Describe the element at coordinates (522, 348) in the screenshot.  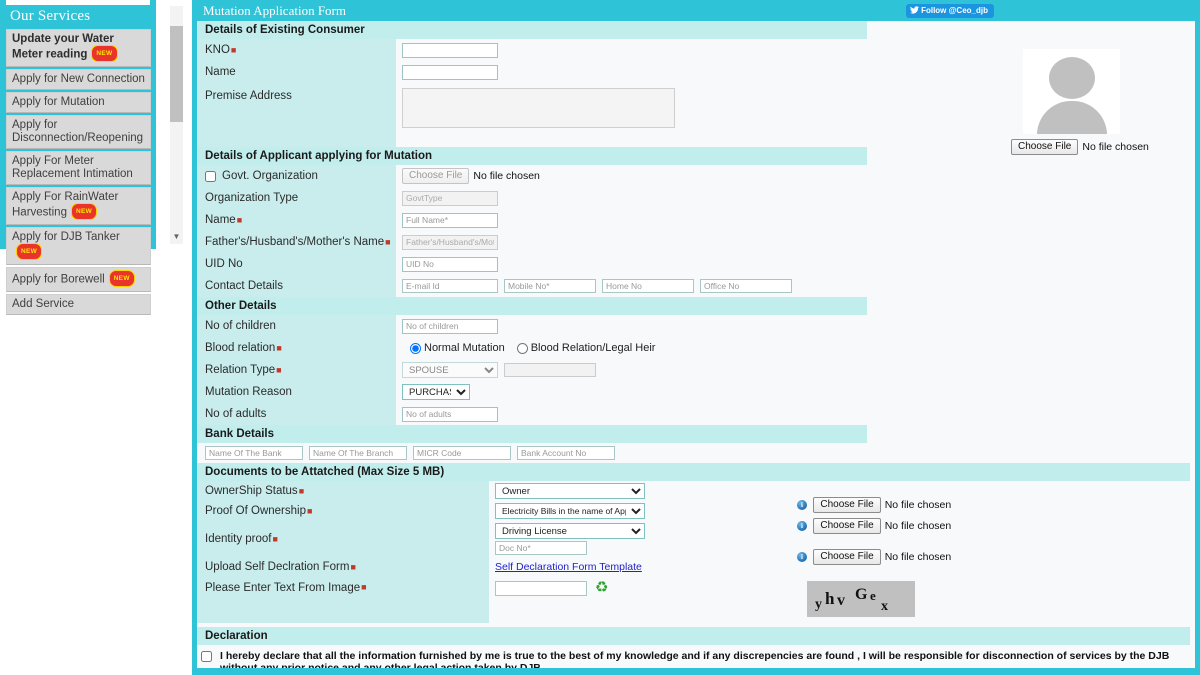
I see `radio-blood-relation-input` at that location.